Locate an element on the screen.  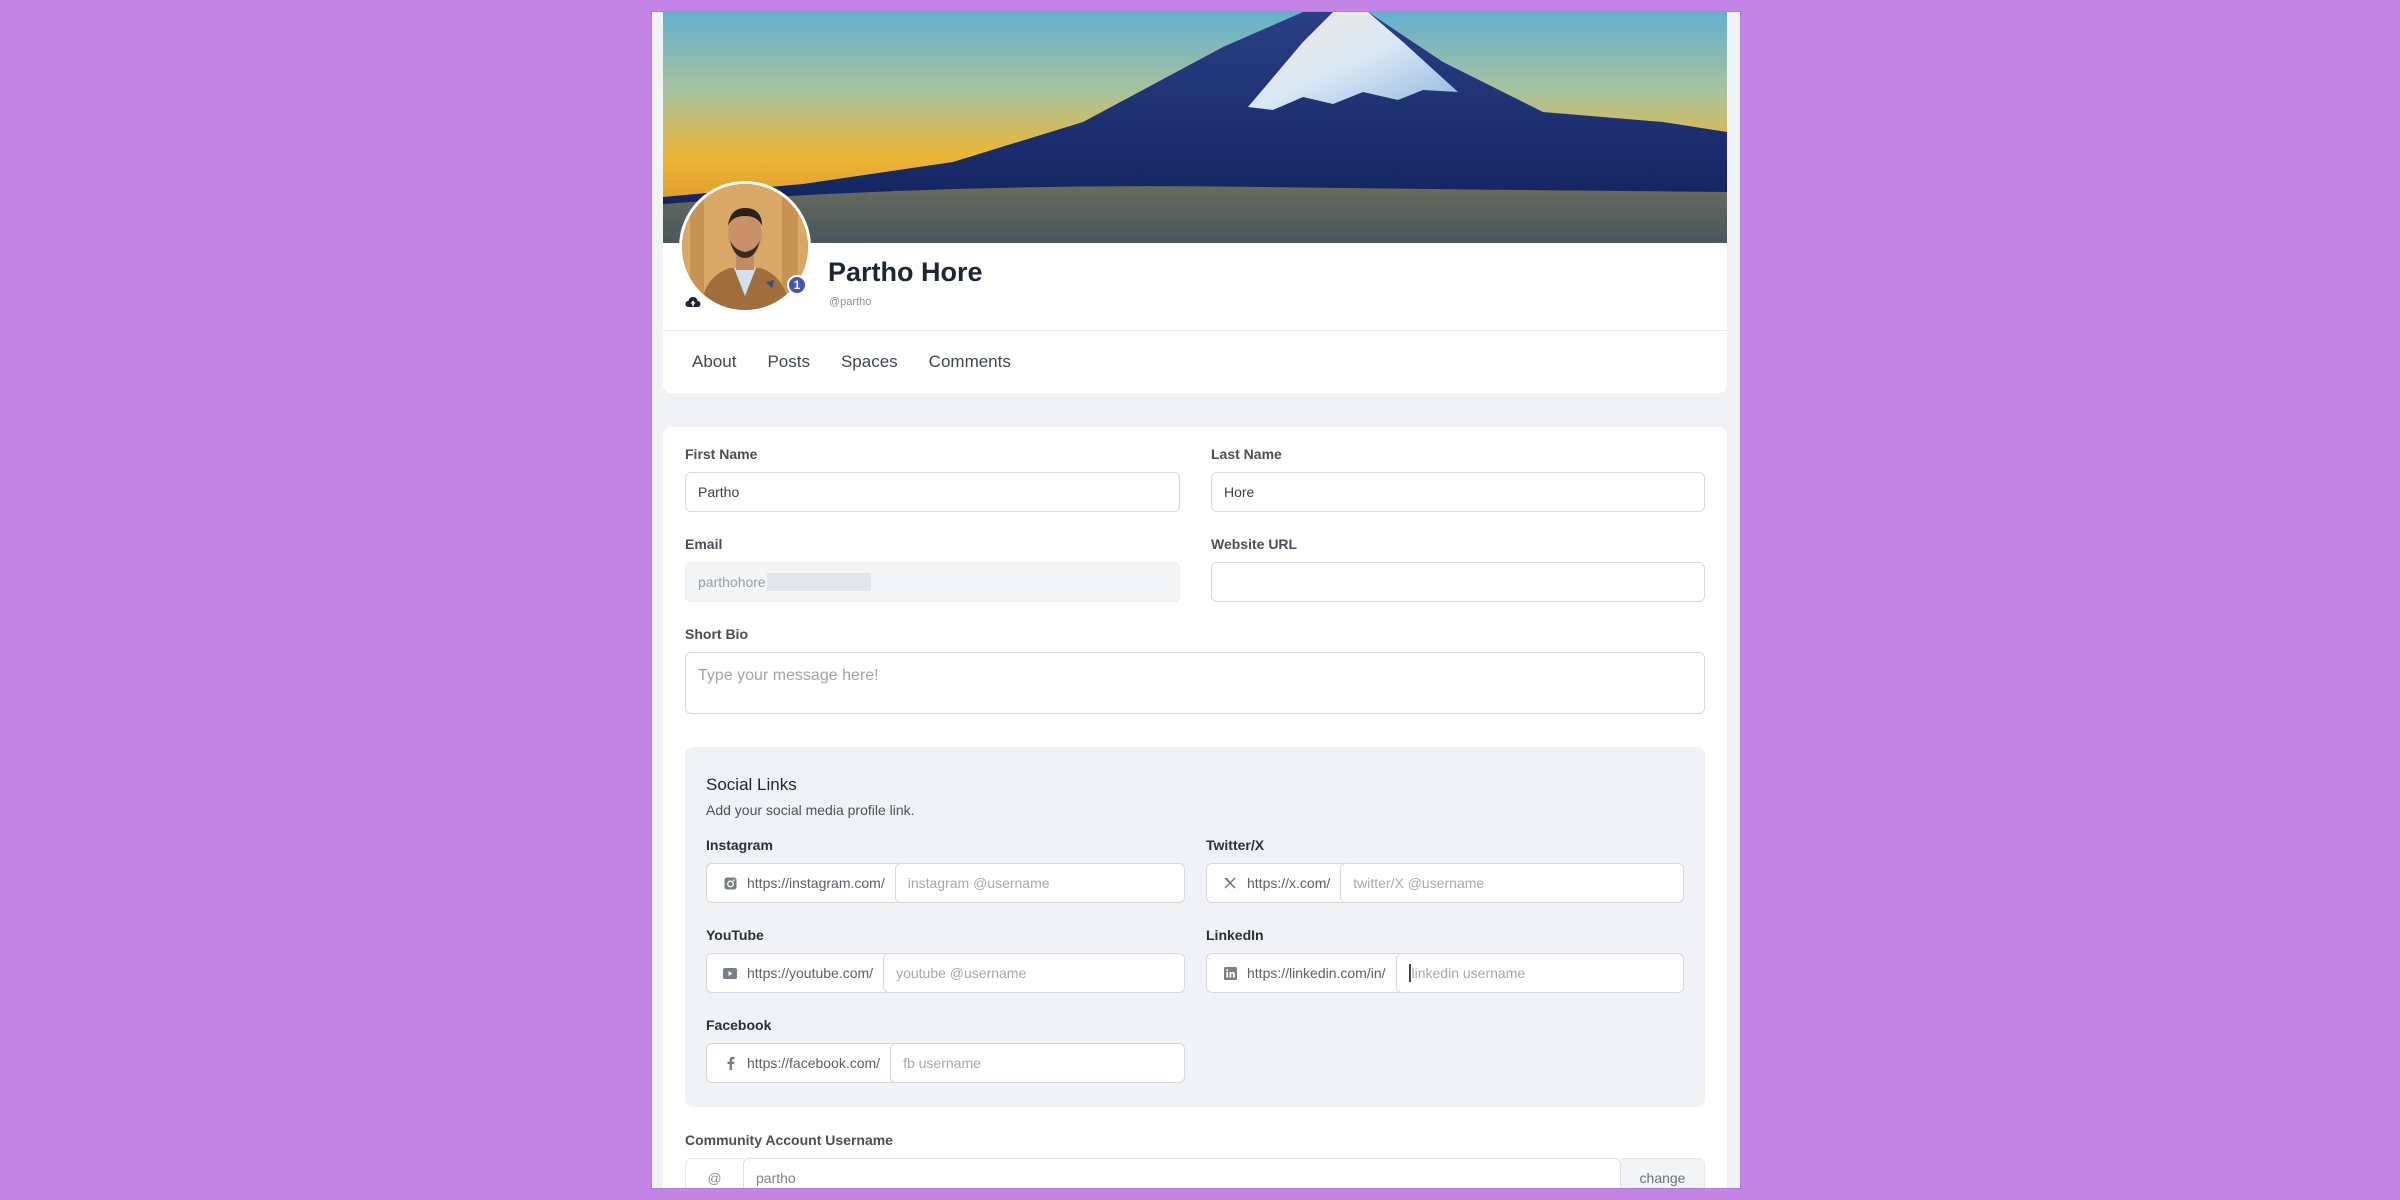
first-name-value: Partho is located at coordinates (719, 492).